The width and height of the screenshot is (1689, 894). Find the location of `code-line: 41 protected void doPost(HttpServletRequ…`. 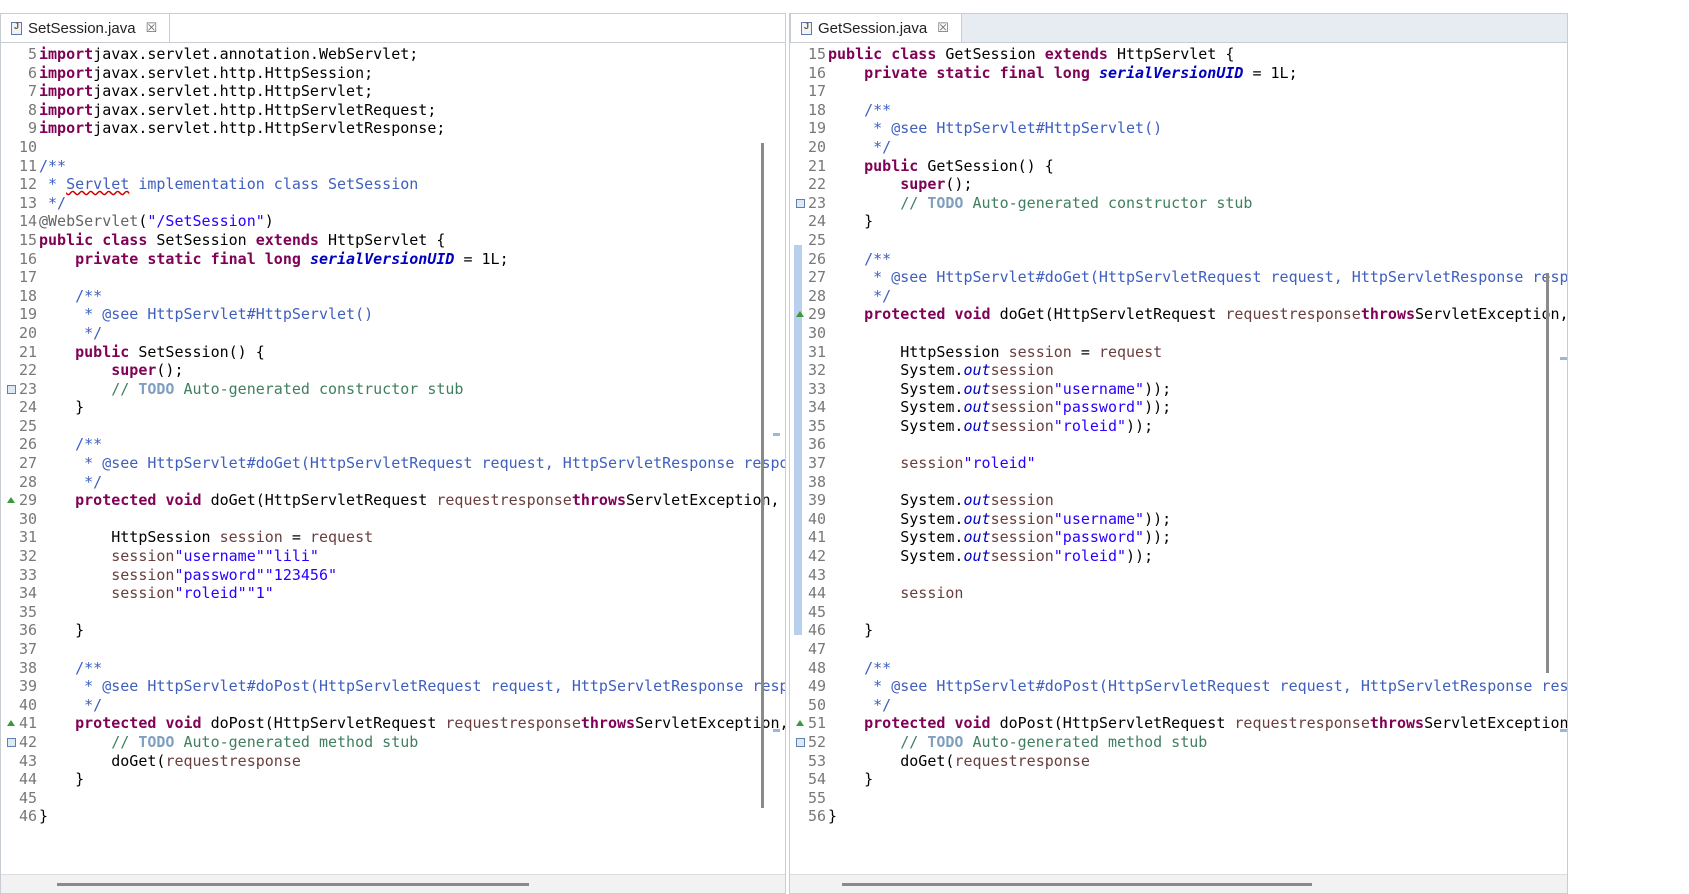

code-line: 41 protected void doPost(HttpServletRequ… is located at coordinates (393, 723).